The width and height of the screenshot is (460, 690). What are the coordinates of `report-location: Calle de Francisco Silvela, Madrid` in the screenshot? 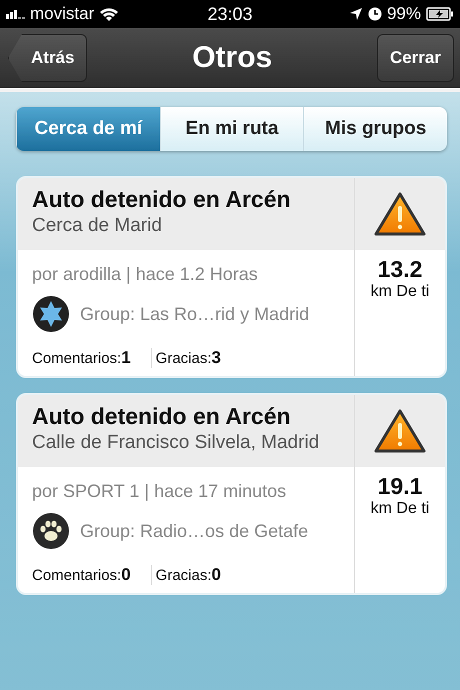 It's located at (176, 443).